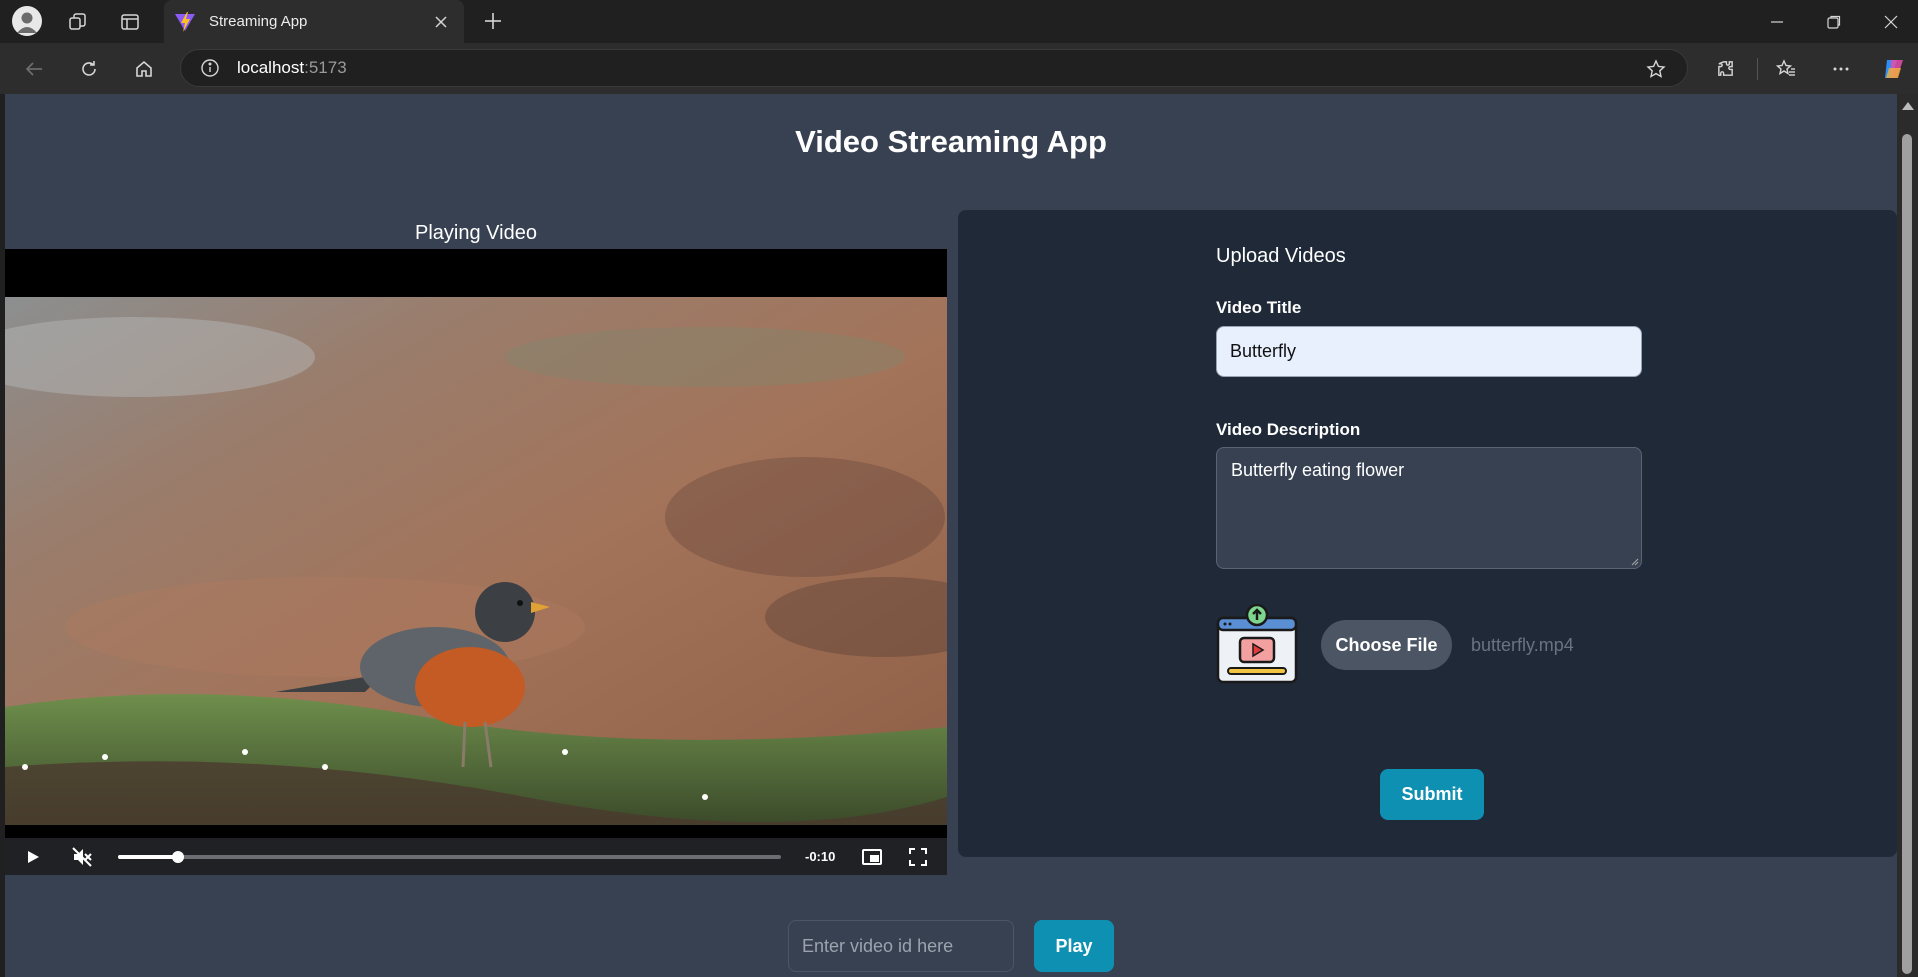 The image size is (1918, 977). I want to click on video-id-input, so click(901, 946).